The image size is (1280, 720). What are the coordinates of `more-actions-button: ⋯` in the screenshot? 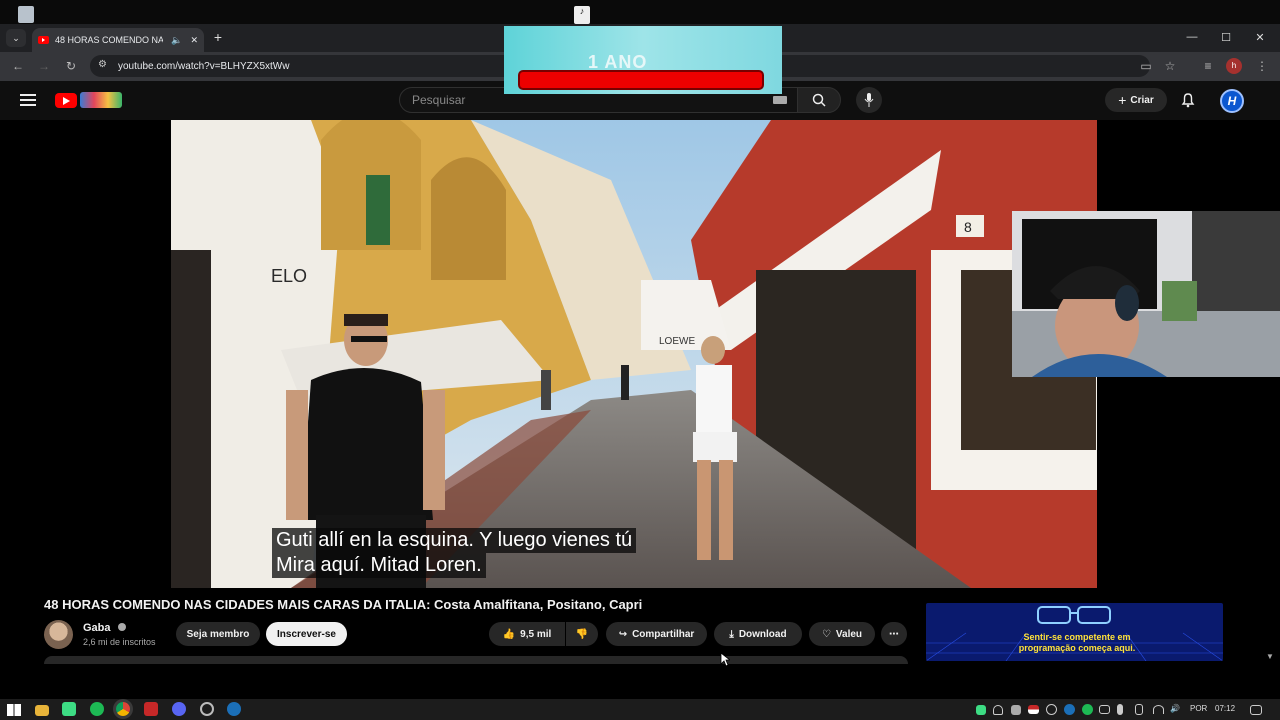 It's located at (894, 634).